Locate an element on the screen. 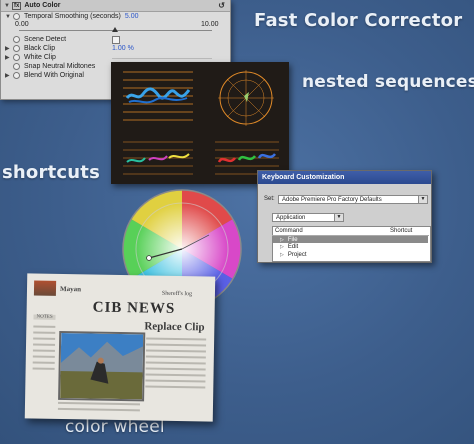 The width and height of the screenshot is (474, 444). set-dropdown: Adobe Premiere Pro Factory Defaults ▼ is located at coordinates (353, 199).